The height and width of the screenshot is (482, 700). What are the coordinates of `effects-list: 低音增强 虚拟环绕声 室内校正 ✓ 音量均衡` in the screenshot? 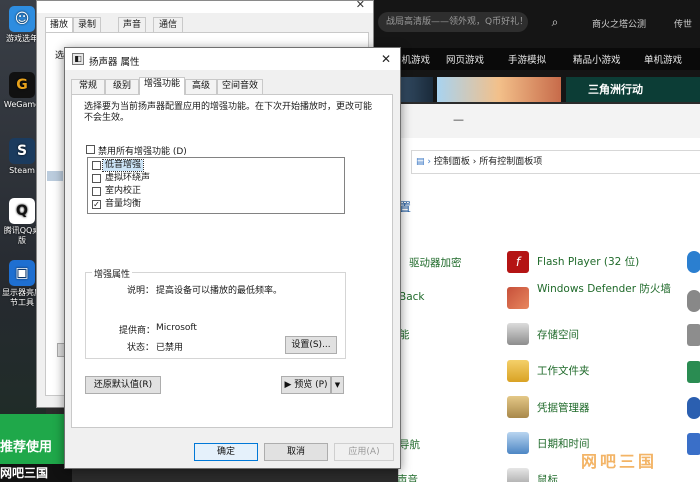 It's located at (216, 185).